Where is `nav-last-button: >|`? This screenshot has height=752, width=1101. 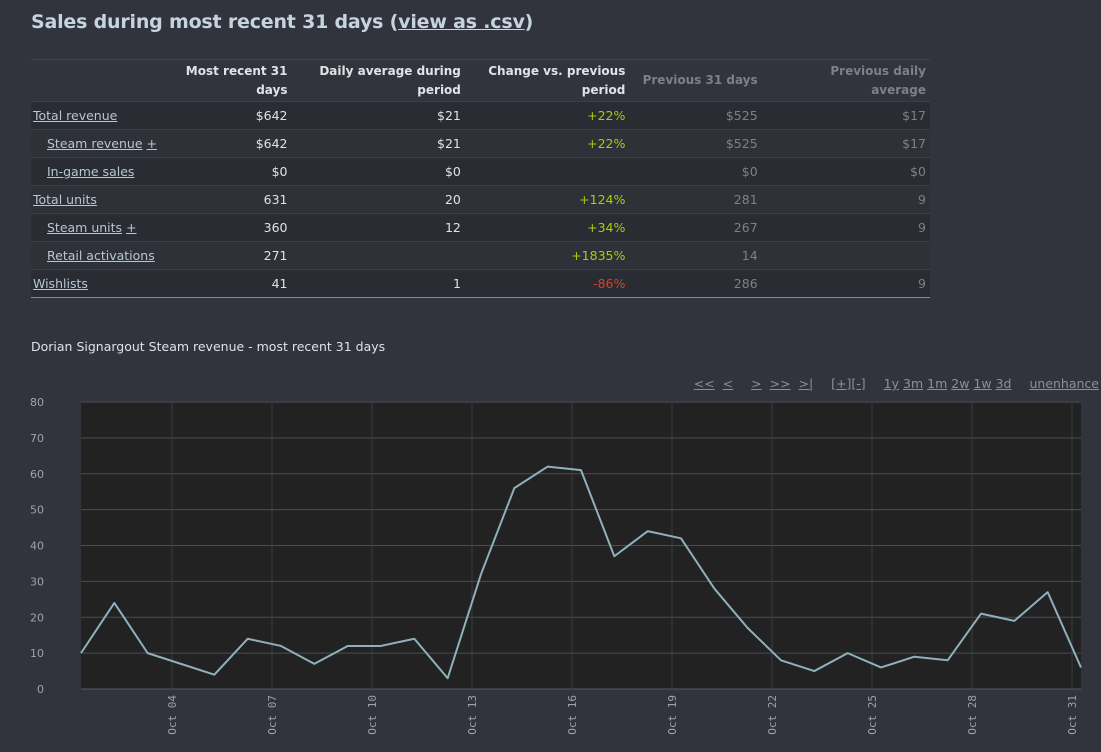
nav-last-button: >| is located at coordinates (806, 383).